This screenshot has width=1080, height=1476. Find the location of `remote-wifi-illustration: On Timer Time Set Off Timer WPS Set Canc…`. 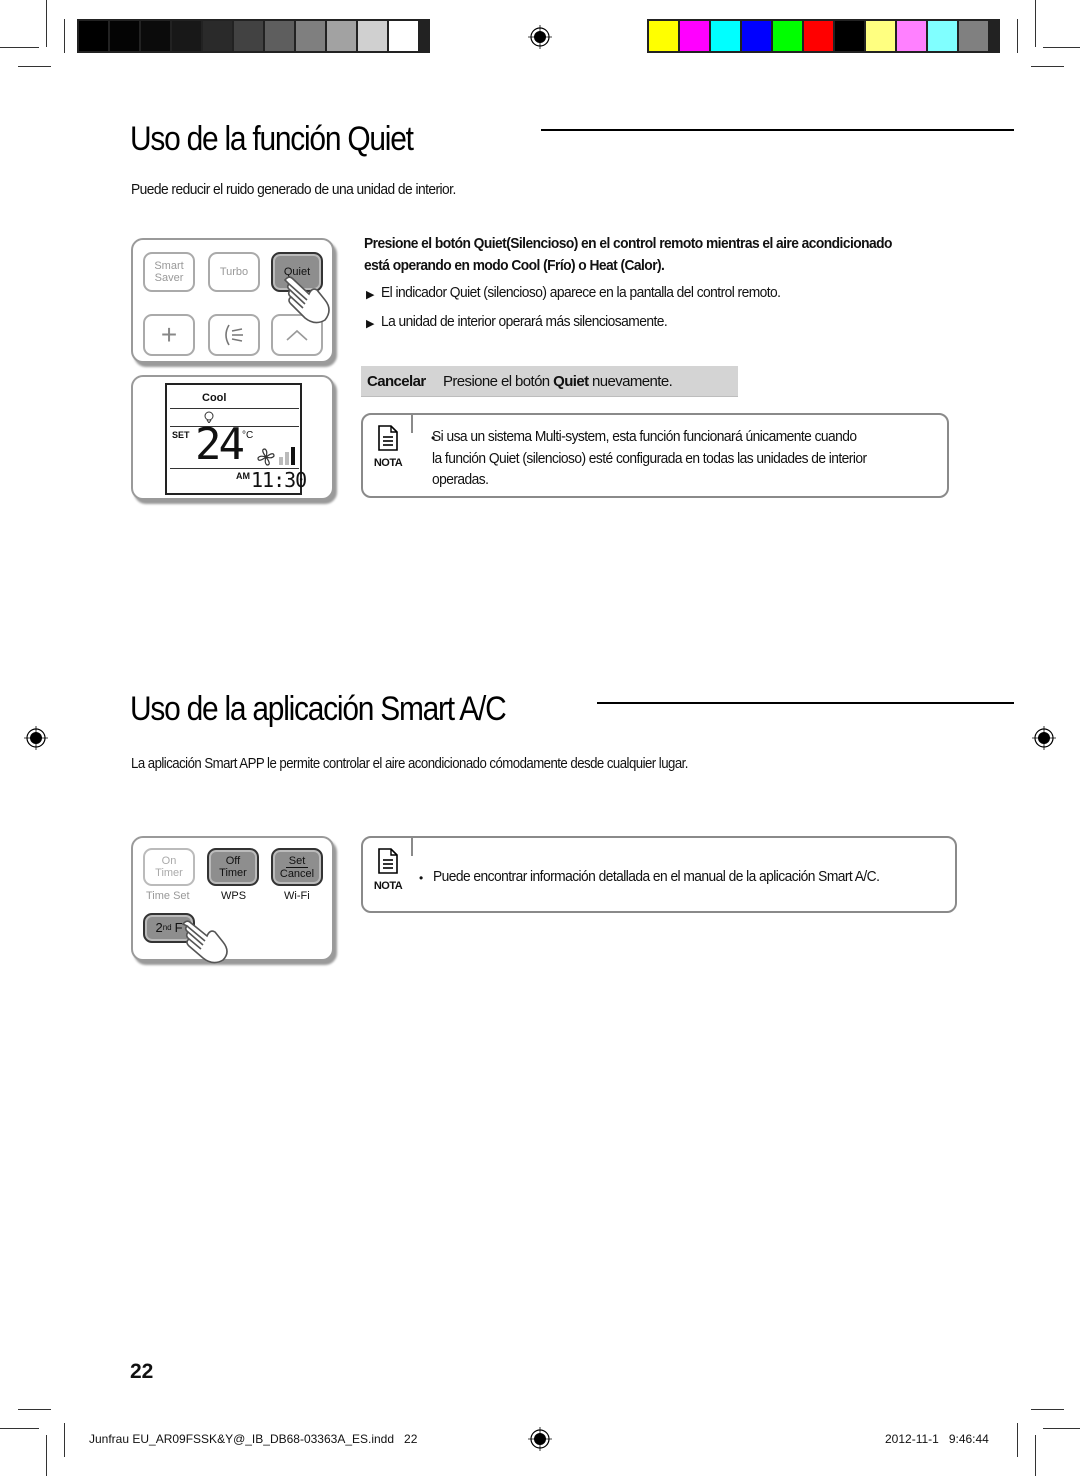

remote-wifi-illustration: On Timer Time Set Off Timer WPS Set Canc… is located at coordinates (232, 900).